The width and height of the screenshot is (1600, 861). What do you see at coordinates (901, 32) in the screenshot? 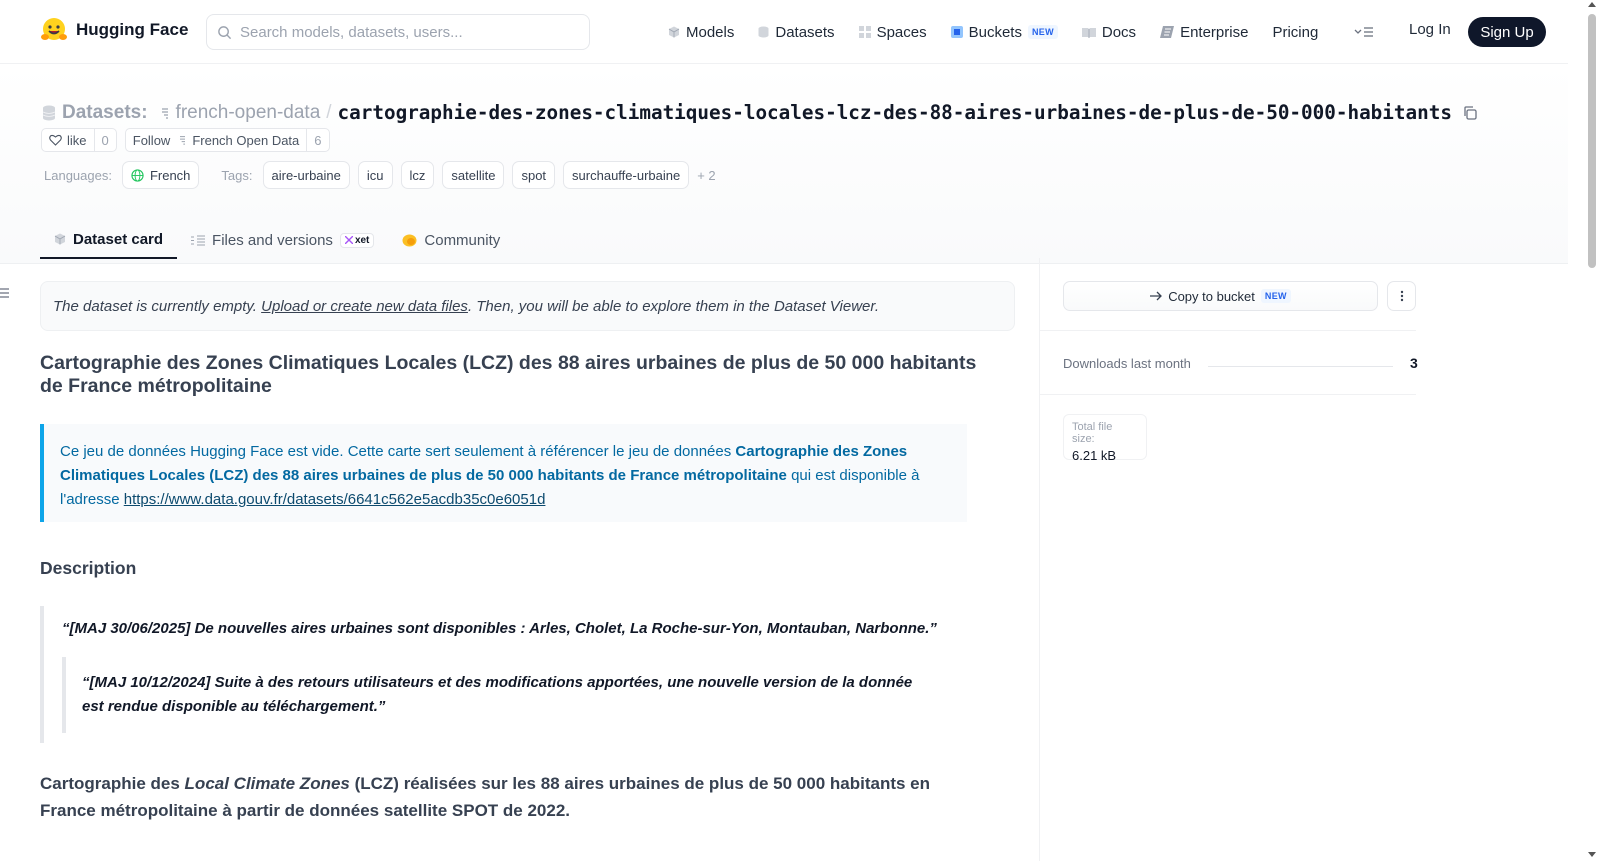
I see `nav-spaces-label: Spaces` at bounding box center [901, 32].